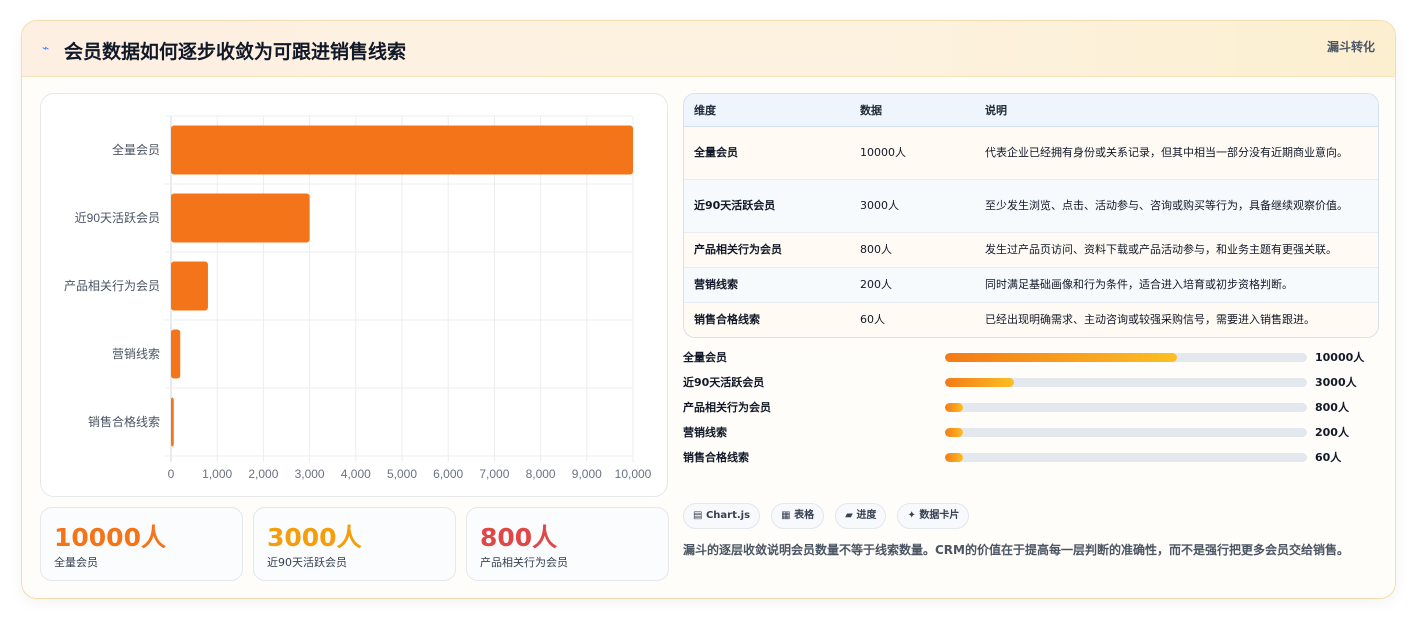 Image resolution: width=1417 pixels, height=621 pixels. I want to click on x-tick-label: 8,000, so click(541, 474).